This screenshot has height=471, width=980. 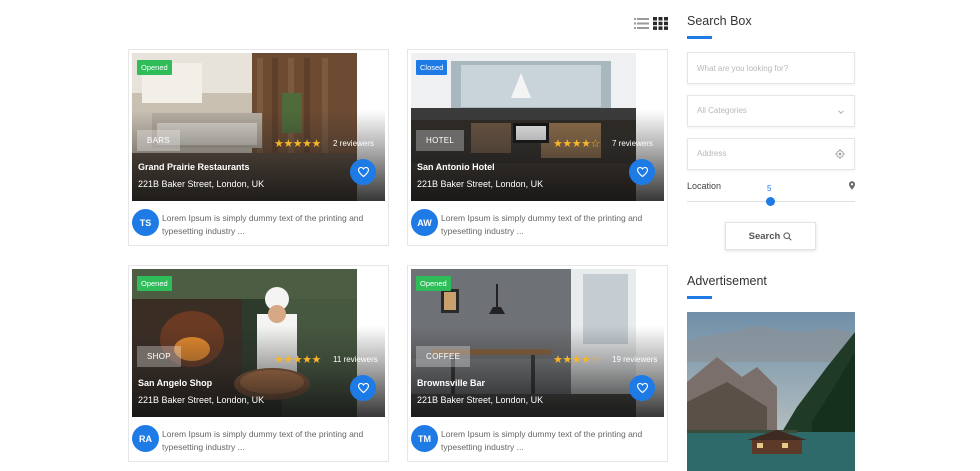 What do you see at coordinates (635, 359) in the screenshot?
I see `review-count: 19 reviewers` at bounding box center [635, 359].